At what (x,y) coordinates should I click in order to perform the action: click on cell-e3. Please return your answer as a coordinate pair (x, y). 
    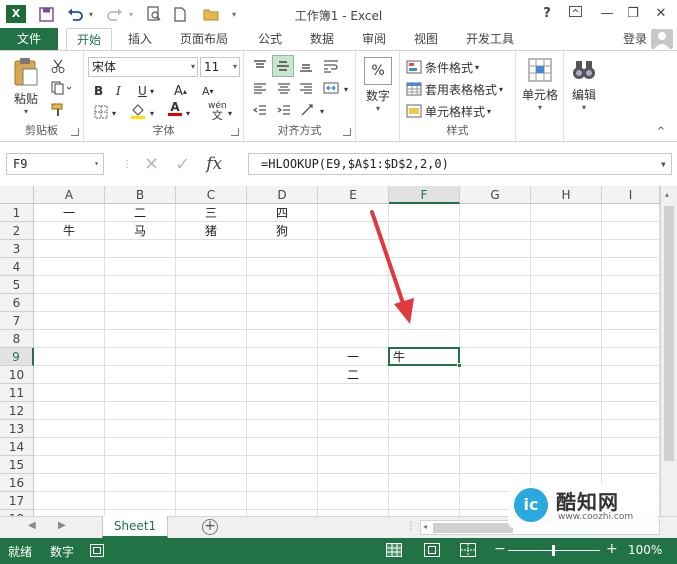
    Looking at the image, I should click on (353, 249).